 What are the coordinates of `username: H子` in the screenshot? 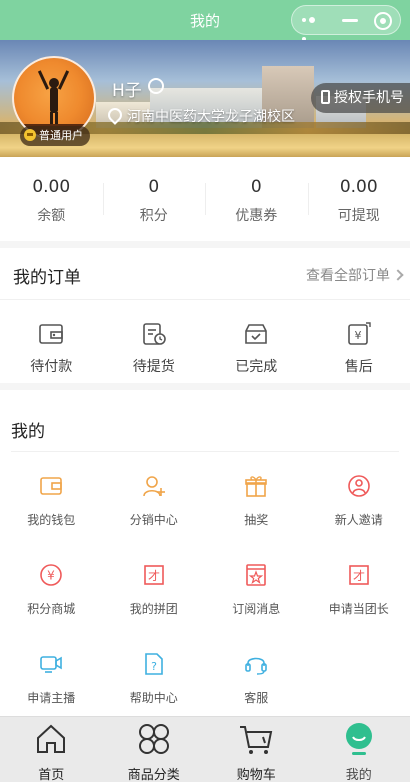 It's located at (127, 91).